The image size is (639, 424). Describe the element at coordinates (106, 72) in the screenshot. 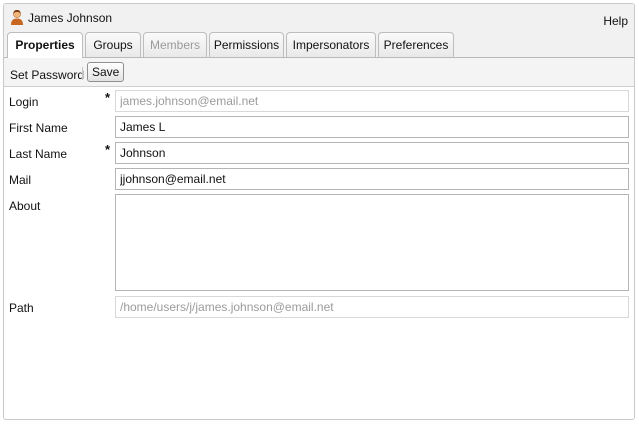

I see `save-button: Save` at that location.